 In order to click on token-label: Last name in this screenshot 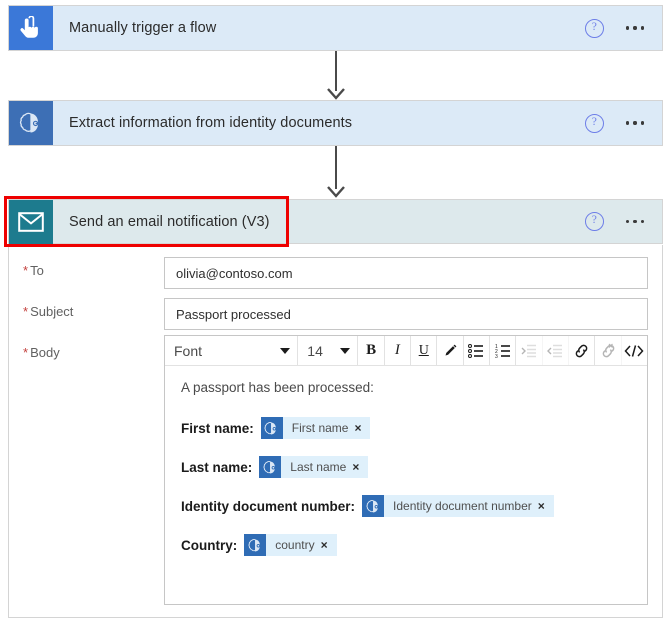, I will do `click(318, 467)`.